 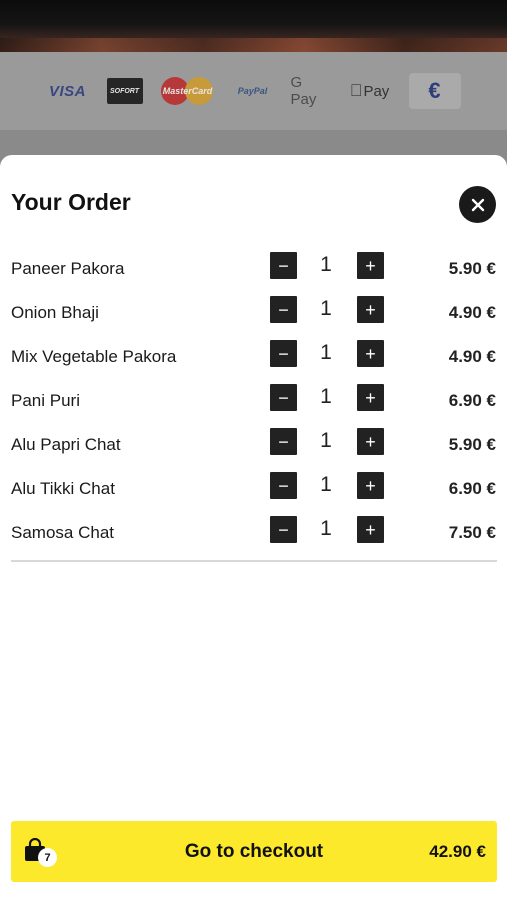 I want to click on item-name: Mix Vegetable Pakora, so click(x=94, y=356).